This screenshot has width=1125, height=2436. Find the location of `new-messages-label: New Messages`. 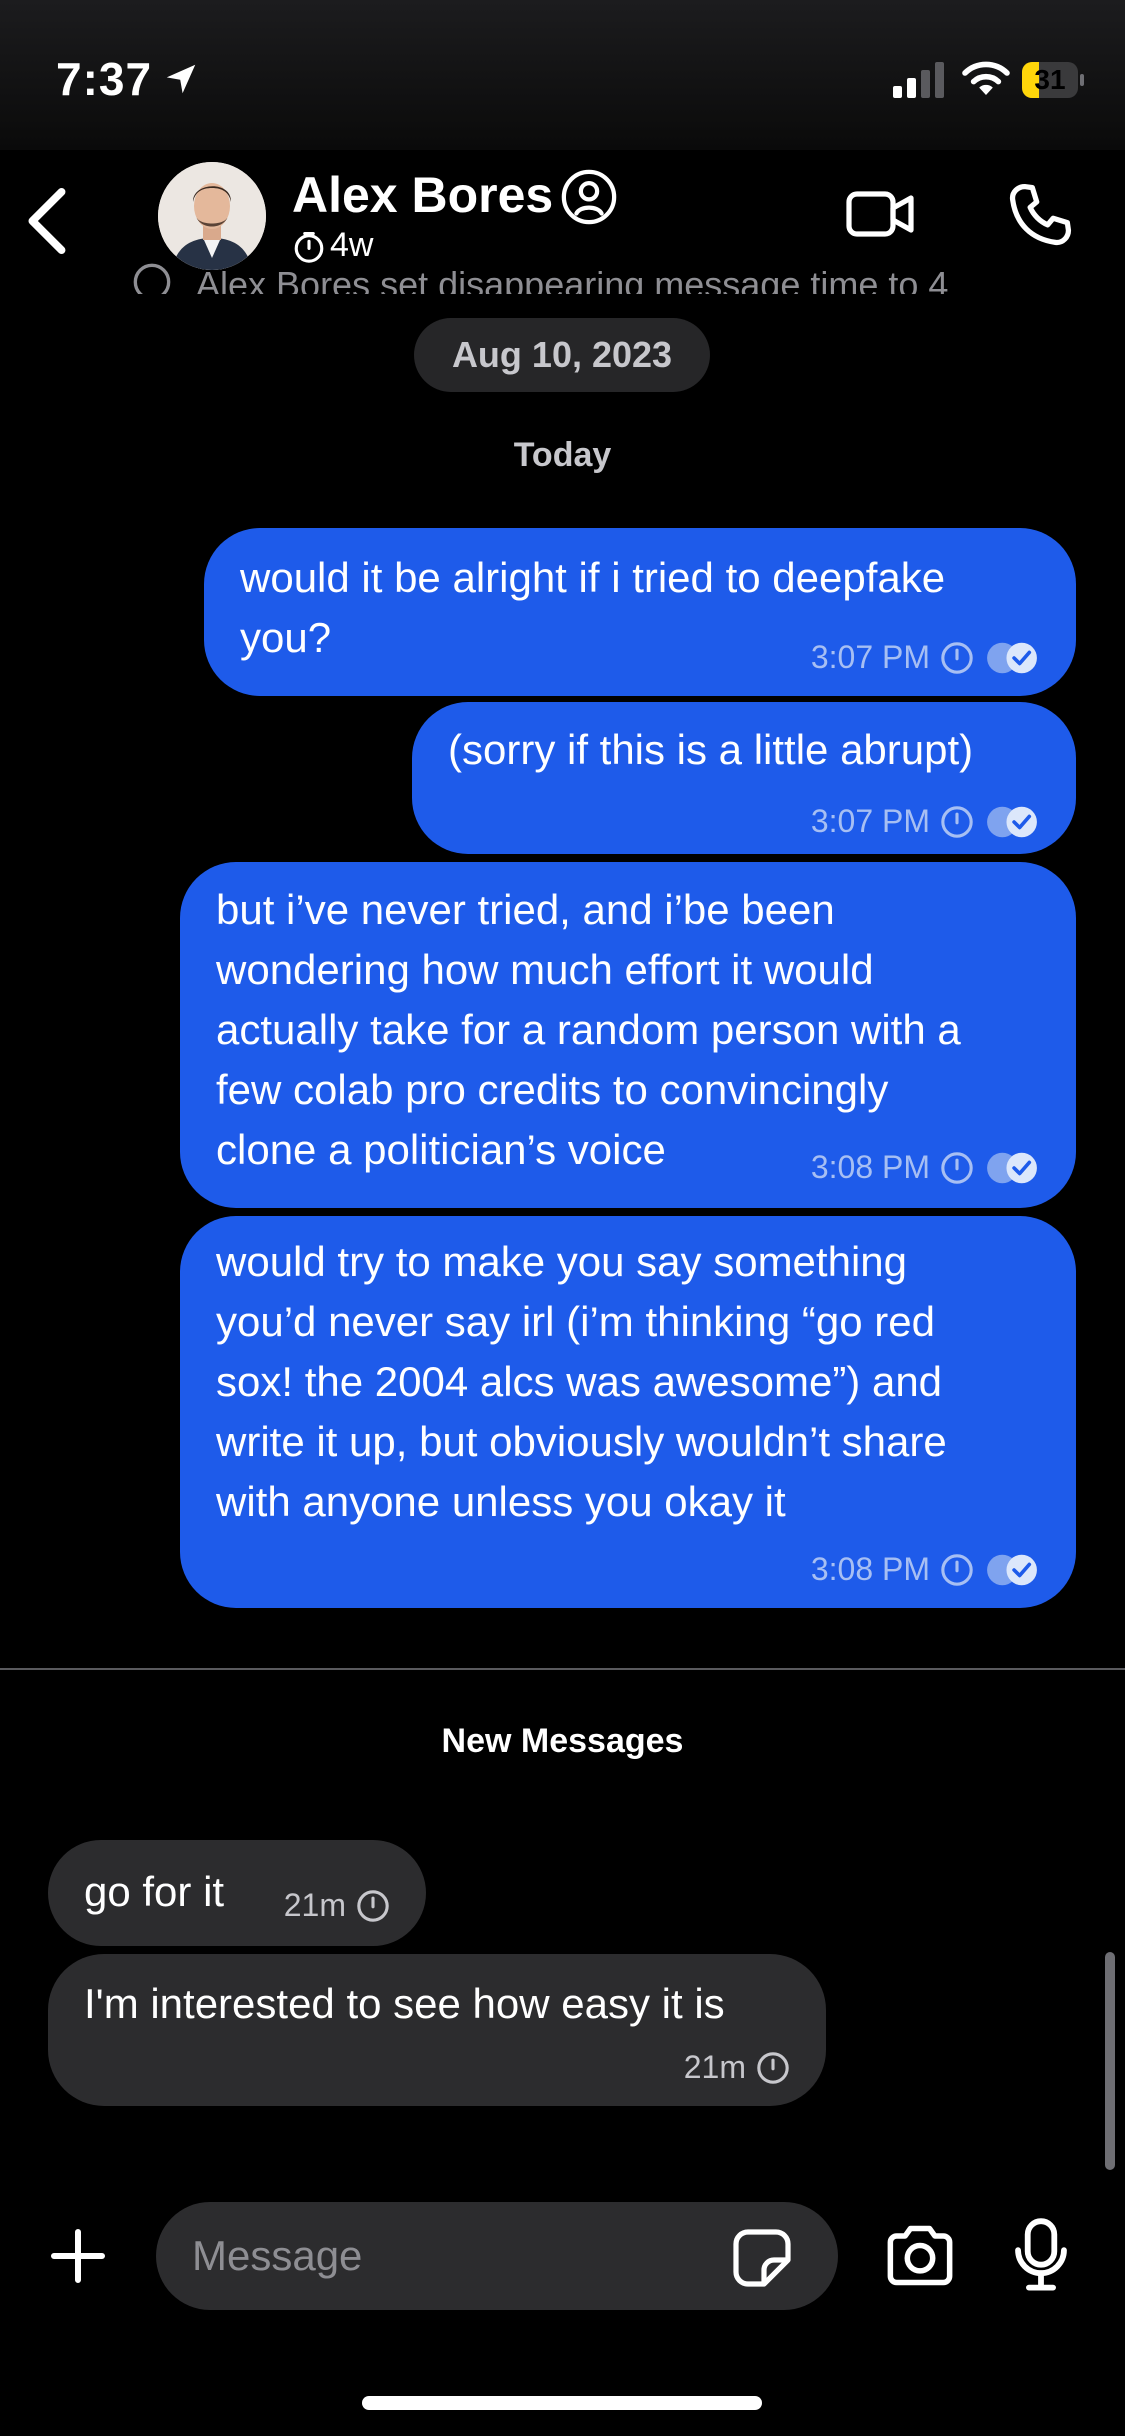

new-messages-label: New Messages is located at coordinates (562, 1741).